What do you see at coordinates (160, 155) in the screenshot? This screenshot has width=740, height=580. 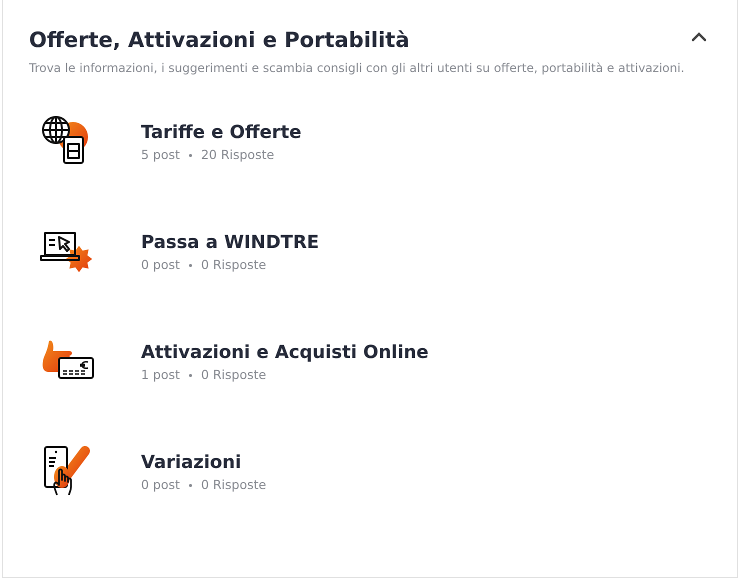 I see `post-count: 5 post` at bounding box center [160, 155].